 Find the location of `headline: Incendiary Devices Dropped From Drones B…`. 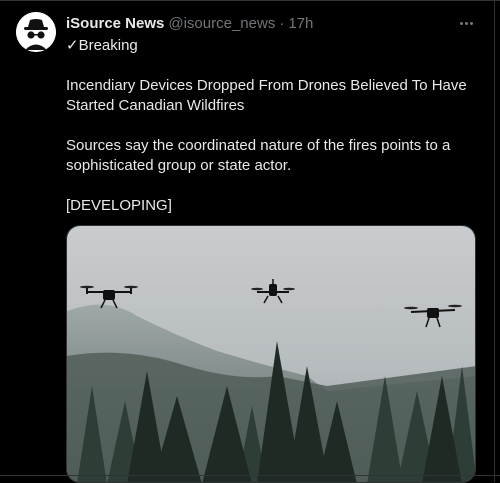

headline: Incendiary Devices Dropped From Drones B… is located at coordinates (266, 95).